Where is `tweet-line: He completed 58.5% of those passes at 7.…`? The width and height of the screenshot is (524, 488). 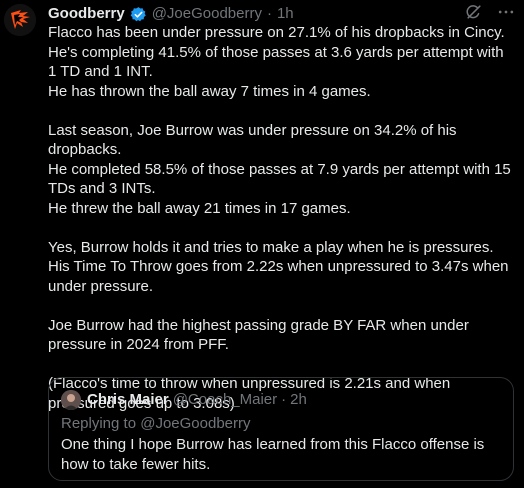
tweet-line: He completed 58.5% of those passes at 7.… is located at coordinates (279, 179).